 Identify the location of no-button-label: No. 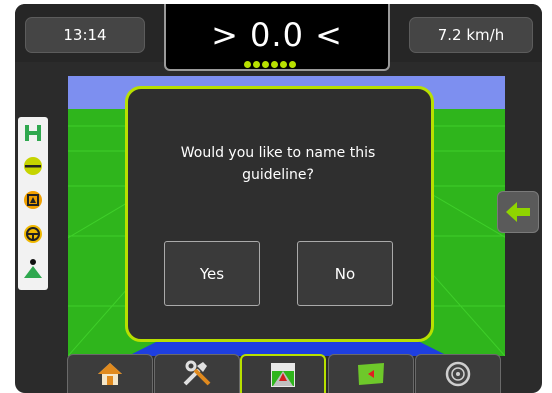
(345, 273).